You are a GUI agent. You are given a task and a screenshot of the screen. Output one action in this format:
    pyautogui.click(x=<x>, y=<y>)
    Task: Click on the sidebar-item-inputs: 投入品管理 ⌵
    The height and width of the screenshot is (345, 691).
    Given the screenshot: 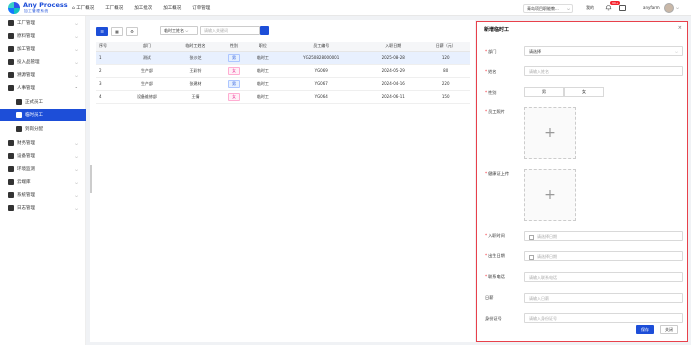 What is the action you would take?
    pyautogui.click(x=43, y=62)
    